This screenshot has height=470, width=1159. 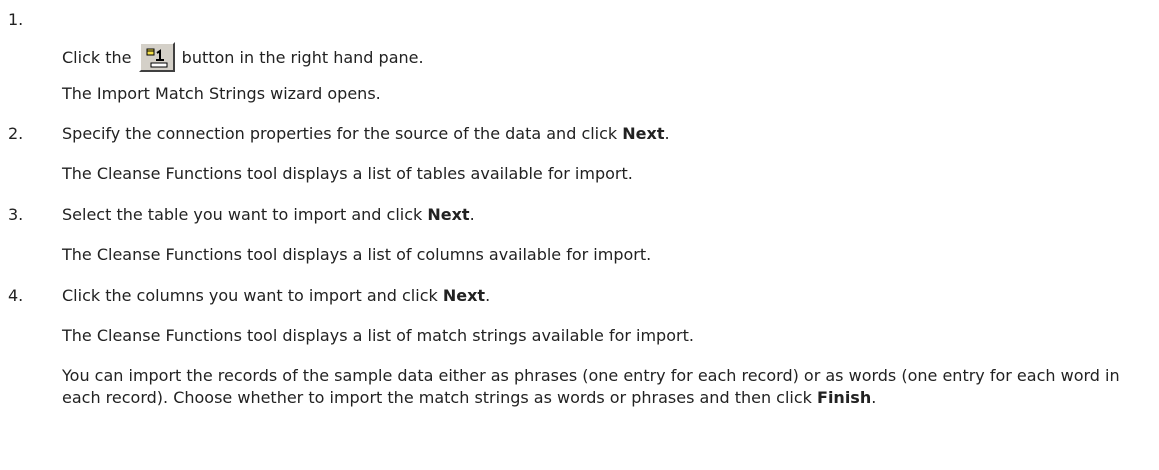 I want to click on step-1-result: The Import Match Strings wizard opens., so click(x=221, y=93).